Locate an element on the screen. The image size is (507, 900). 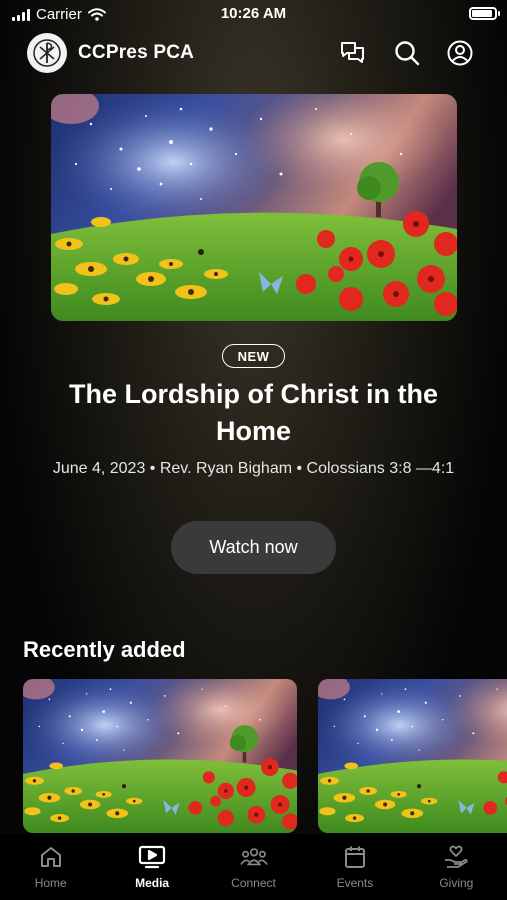
tab-label: Giving is located at coordinates (456, 883).